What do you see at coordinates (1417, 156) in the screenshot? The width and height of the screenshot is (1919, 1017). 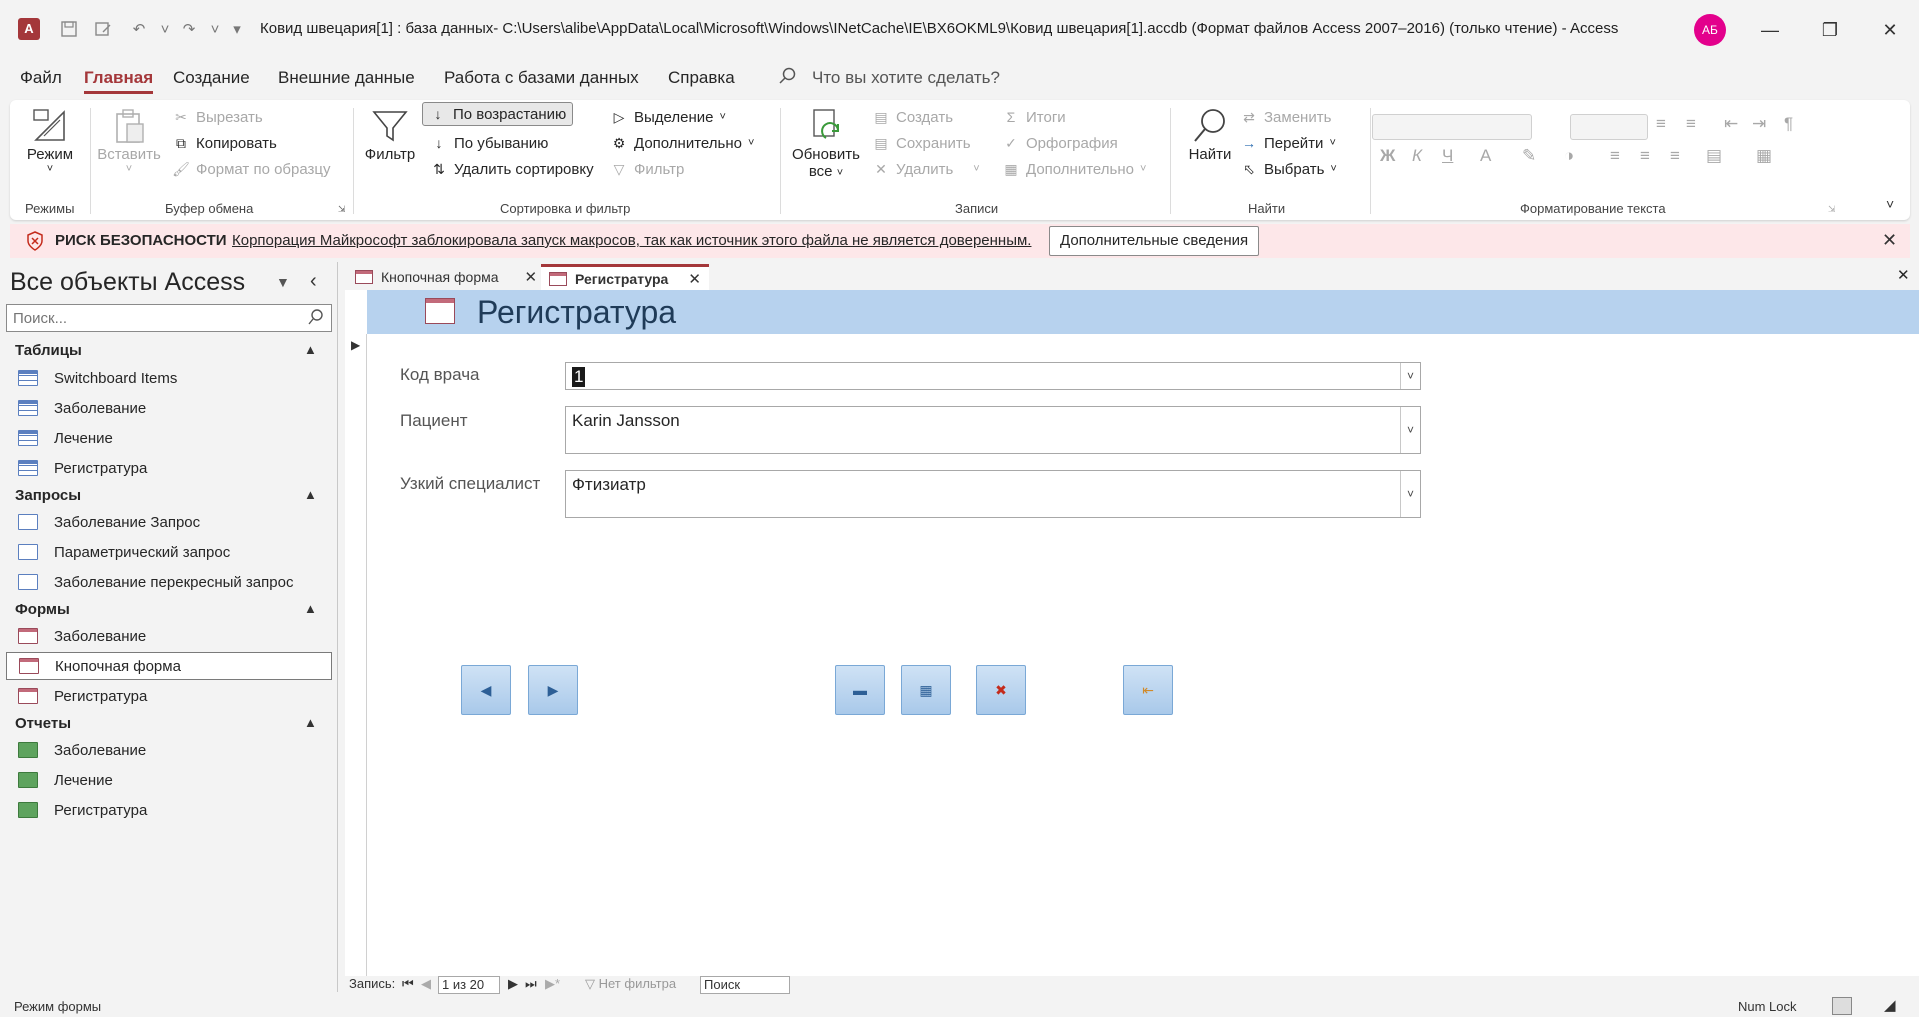 I see `italic-button: К` at bounding box center [1417, 156].